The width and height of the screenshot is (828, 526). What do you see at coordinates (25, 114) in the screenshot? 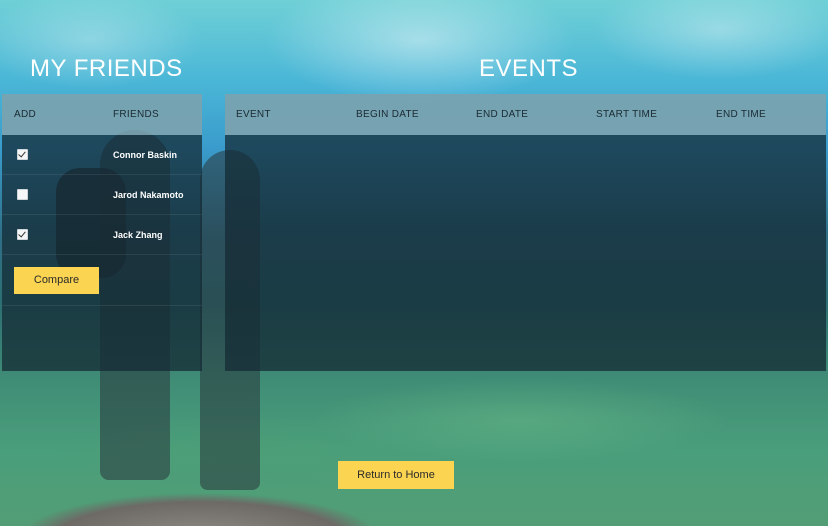
I see `column-header-add: ADD` at bounding box center [25, 114].